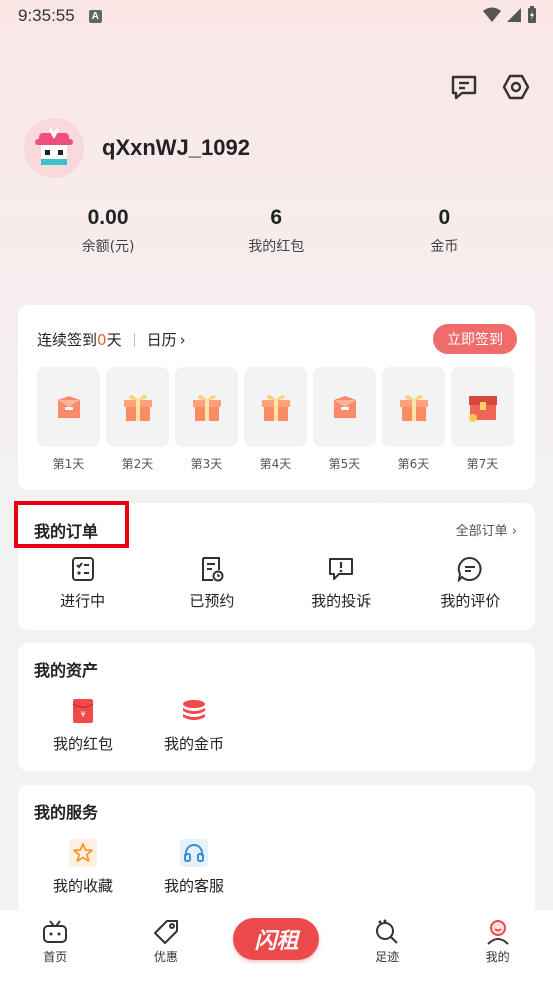 The height and width of the screenshot is (984, 553). What do you see at coordinates (83, 601) in the screenshot?
I see `order-label: 进行中` at bounding box center [83, 601].